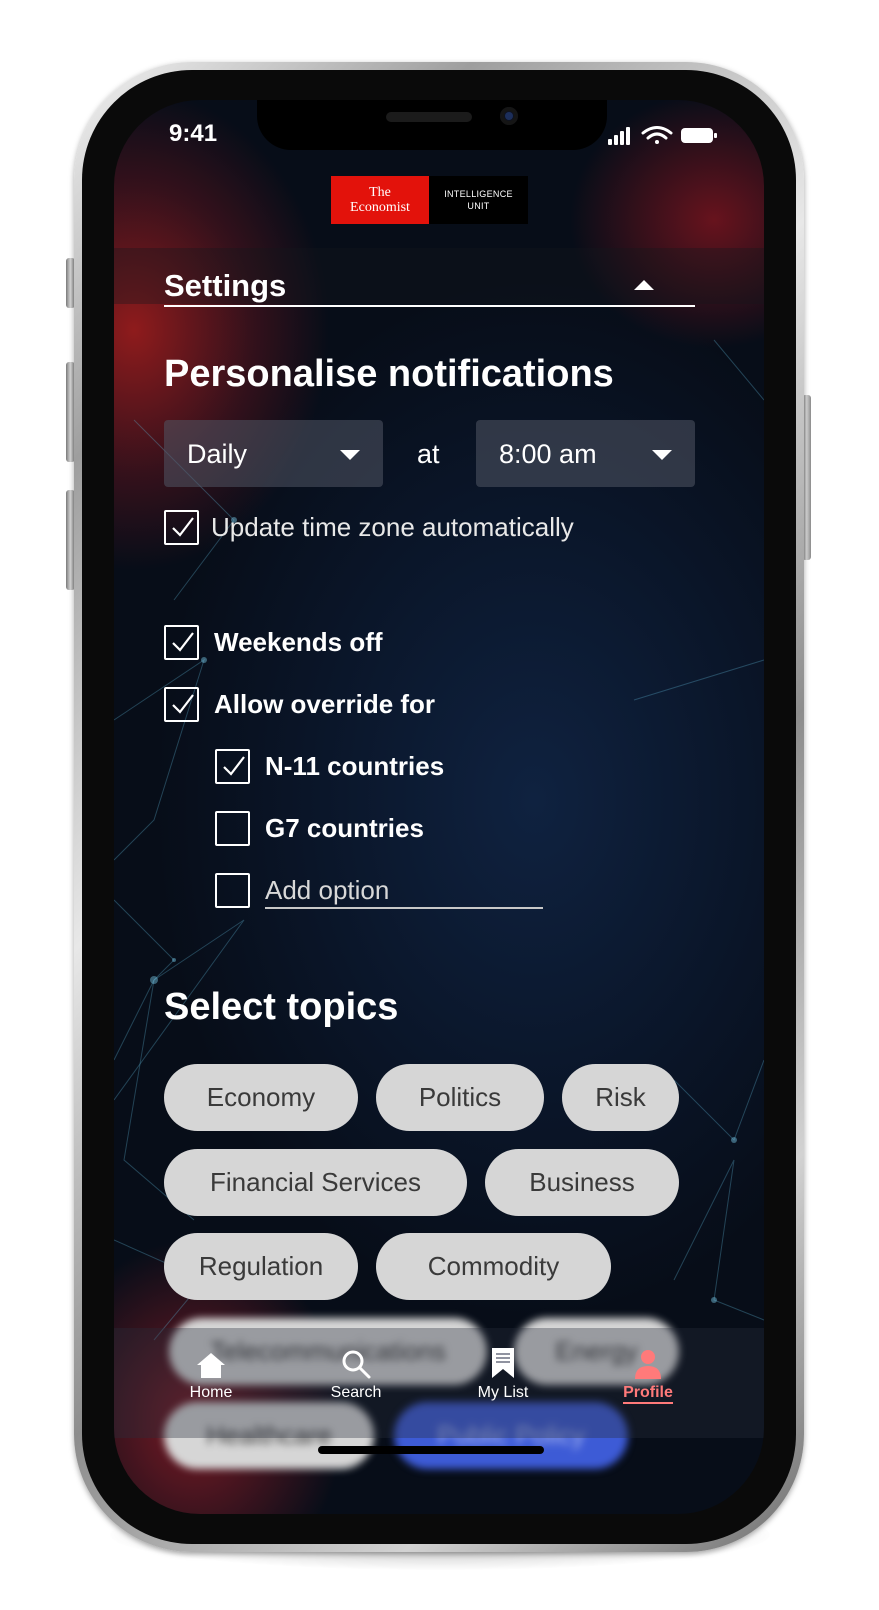 The width and height of the screenshot is (879, 1610). Describe the element at coordinates (232, 828) in the screenshot. I see `g7-checkbox` at that location.